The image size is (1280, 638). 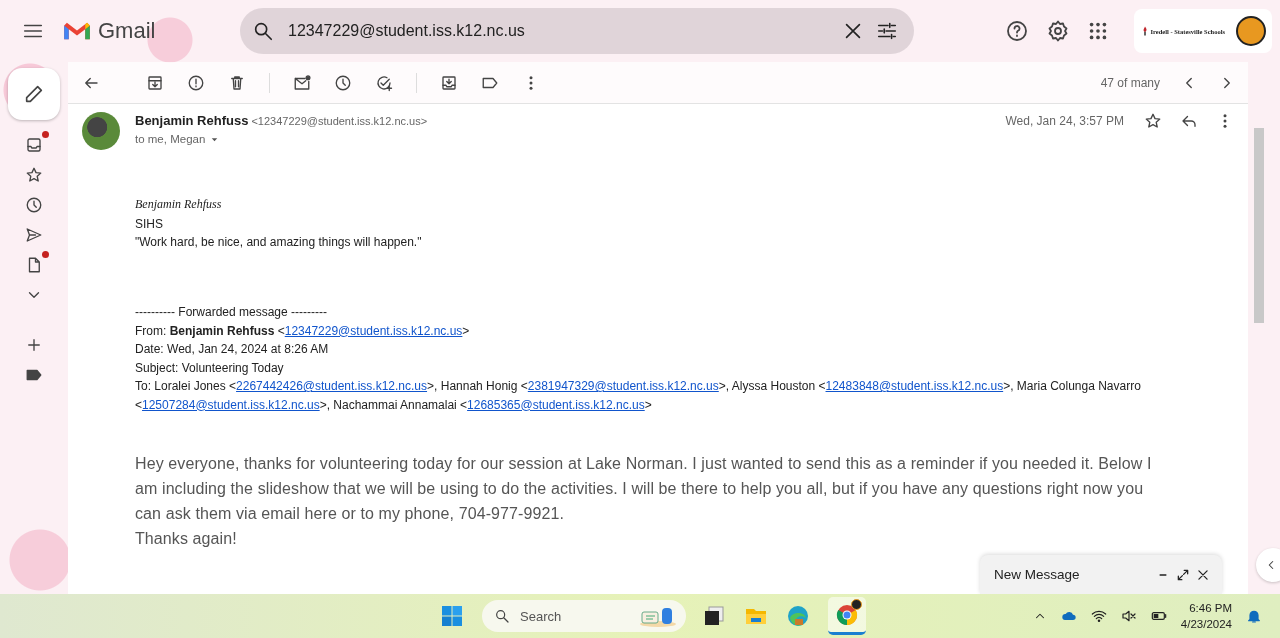 I want to click on delete-icon, so click(x=237, y=82).